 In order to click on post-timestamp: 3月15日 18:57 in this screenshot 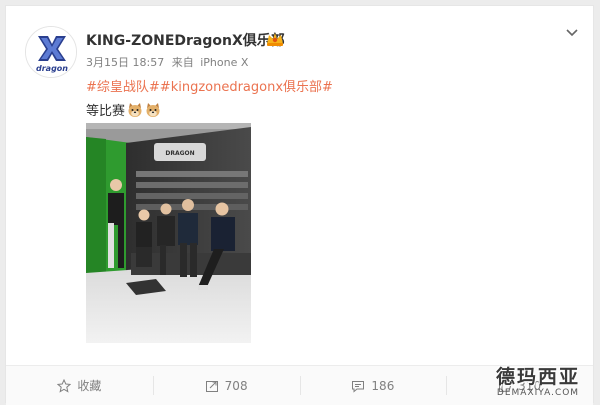, I will do `click(125, 62)`.